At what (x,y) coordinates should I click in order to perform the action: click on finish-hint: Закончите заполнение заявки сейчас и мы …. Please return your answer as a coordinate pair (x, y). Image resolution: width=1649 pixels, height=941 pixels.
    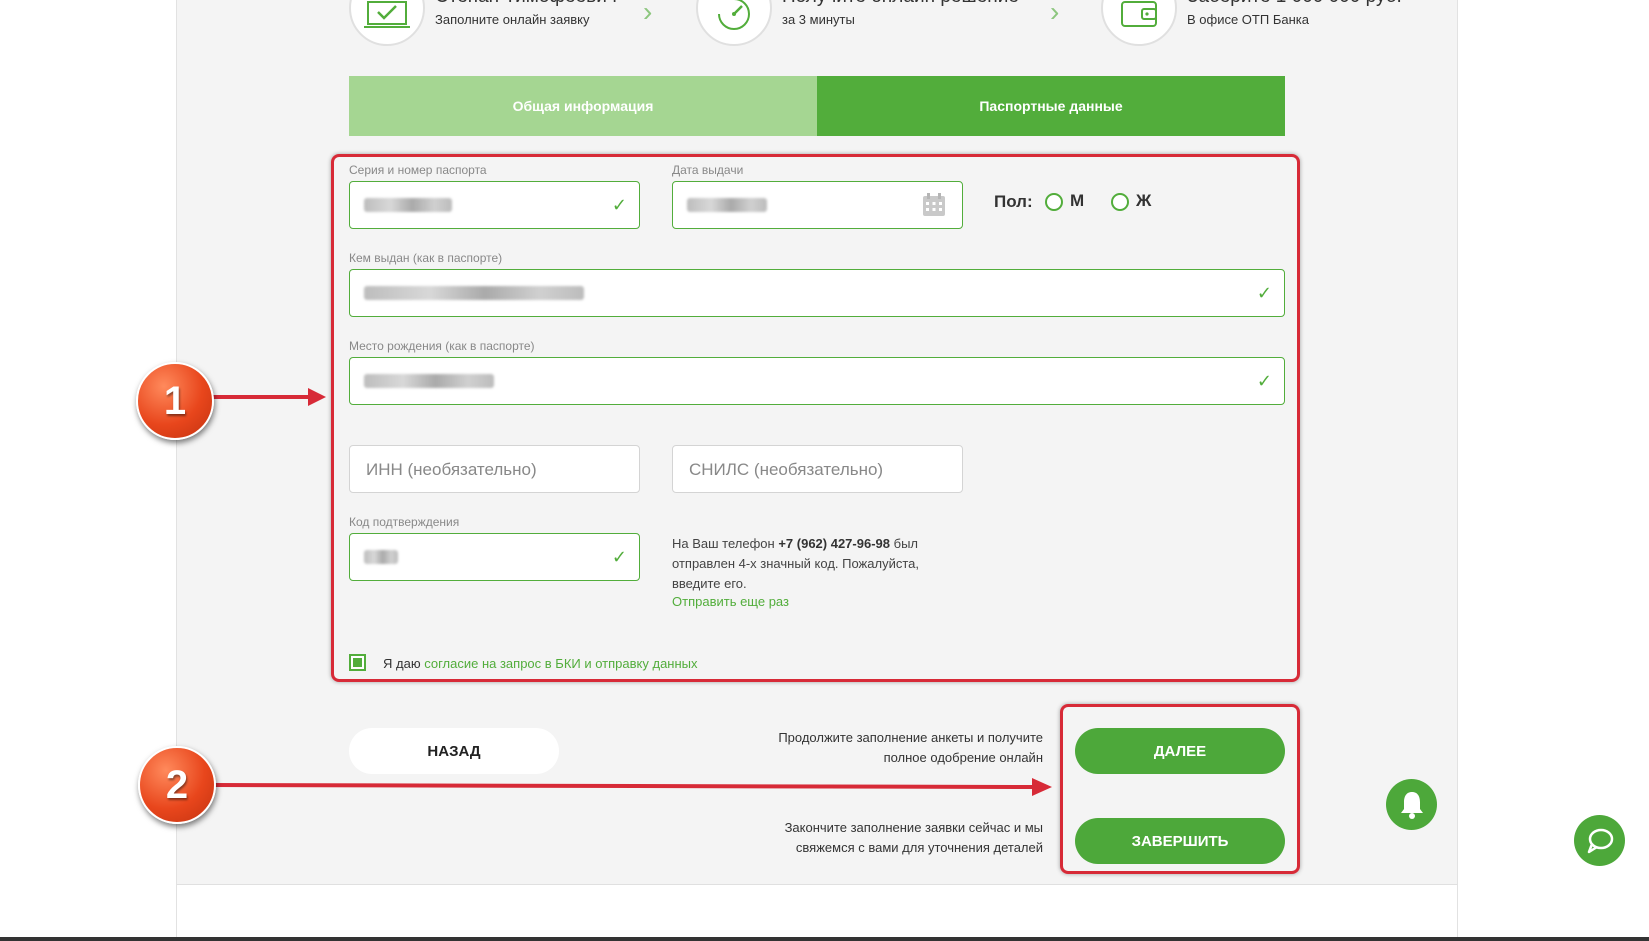
    Looking at the image, I should click on (913, 837).